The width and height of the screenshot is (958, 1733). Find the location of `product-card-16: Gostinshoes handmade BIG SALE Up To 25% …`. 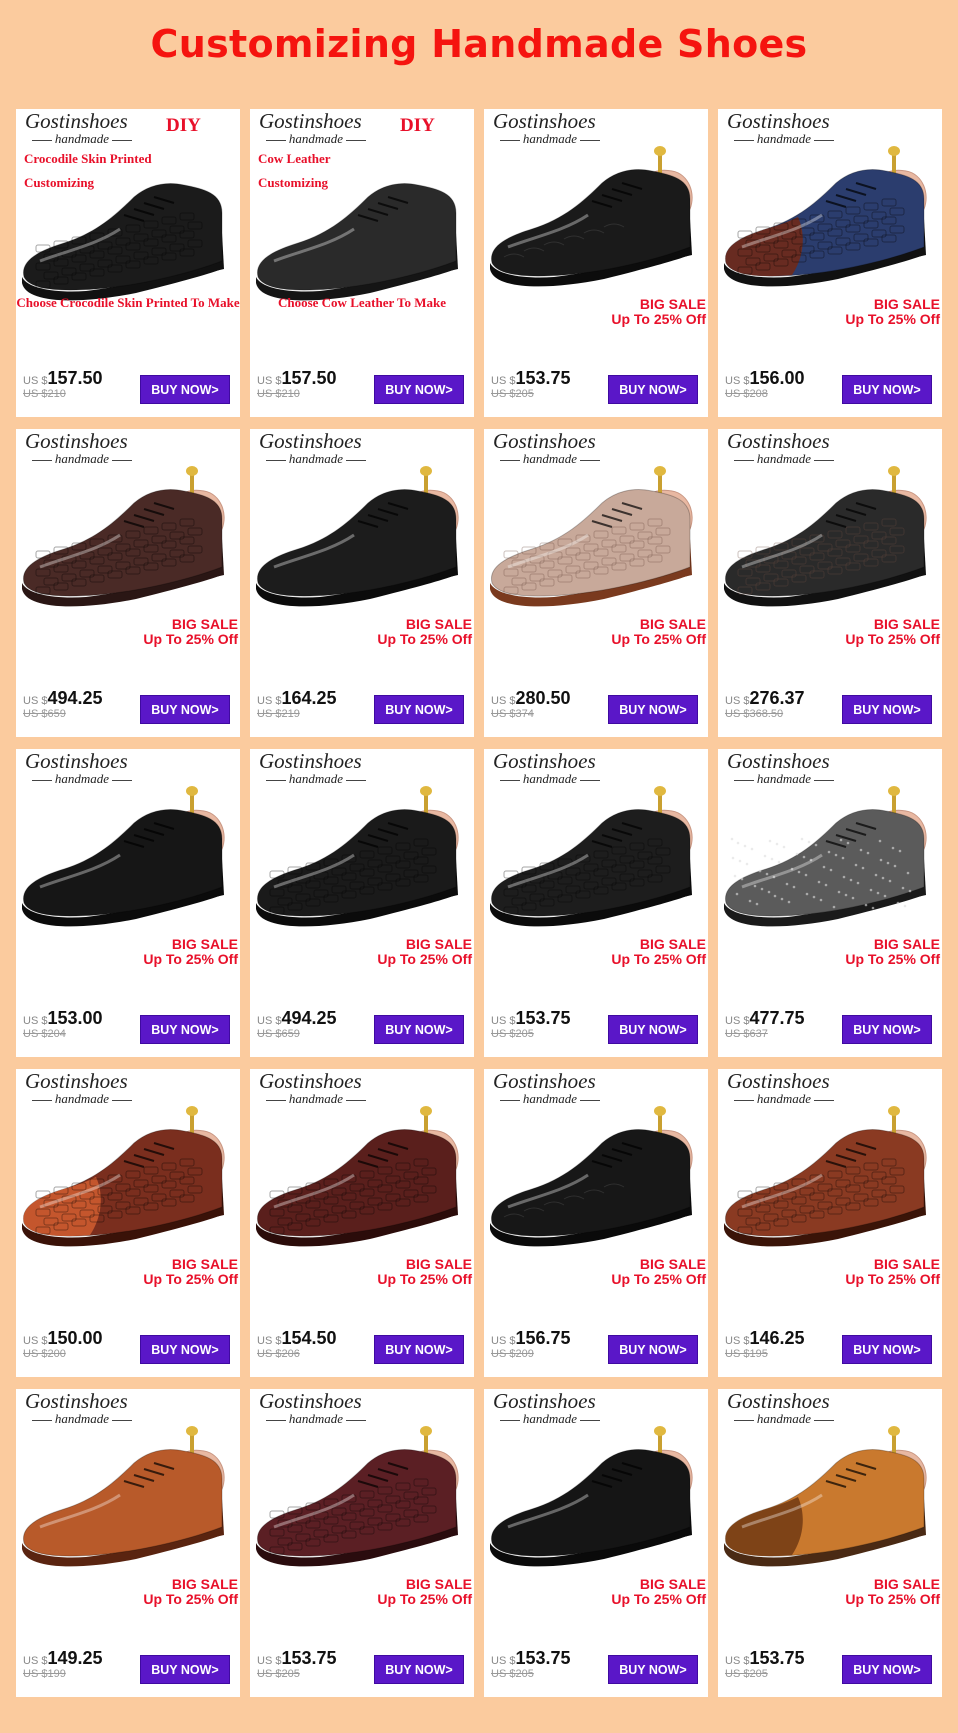

product-card-16: Gostinshoes handmade BIG SALE Up To 25% … is located at coordinates (830, 1223).